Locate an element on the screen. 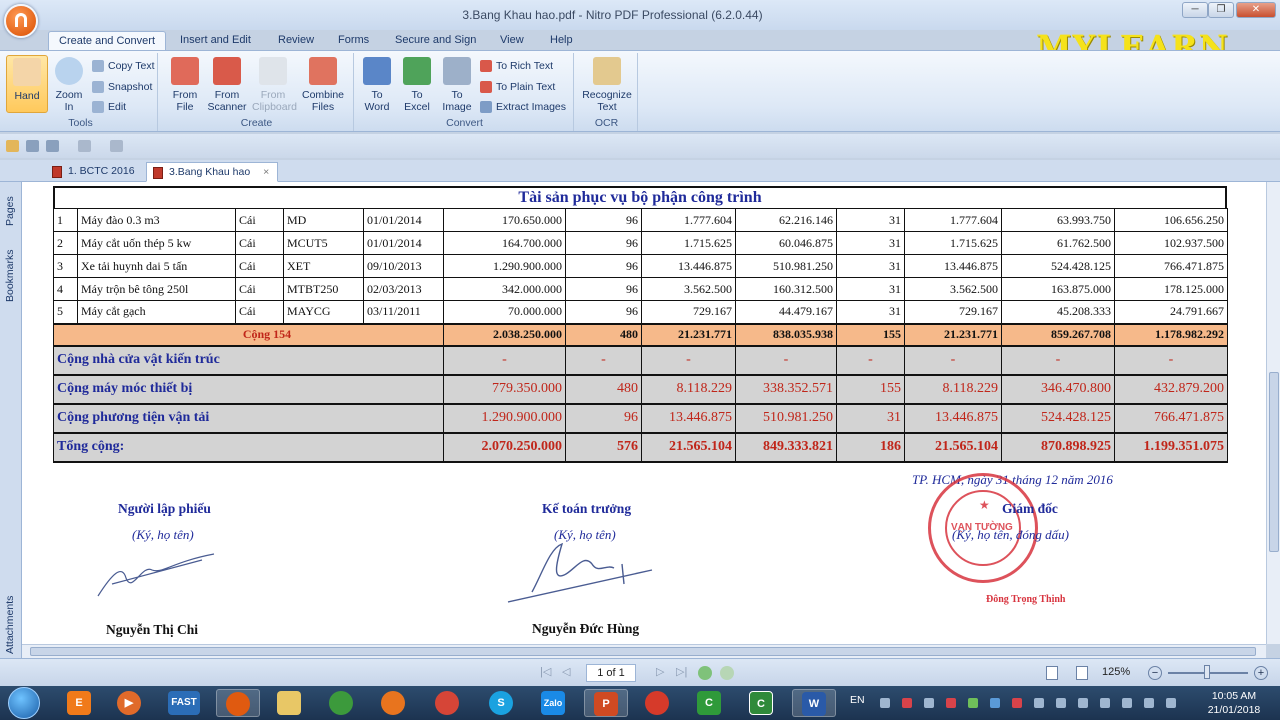 This screenshot has height=720, width=1280. redo-icon is located at coordinates (116, 146).